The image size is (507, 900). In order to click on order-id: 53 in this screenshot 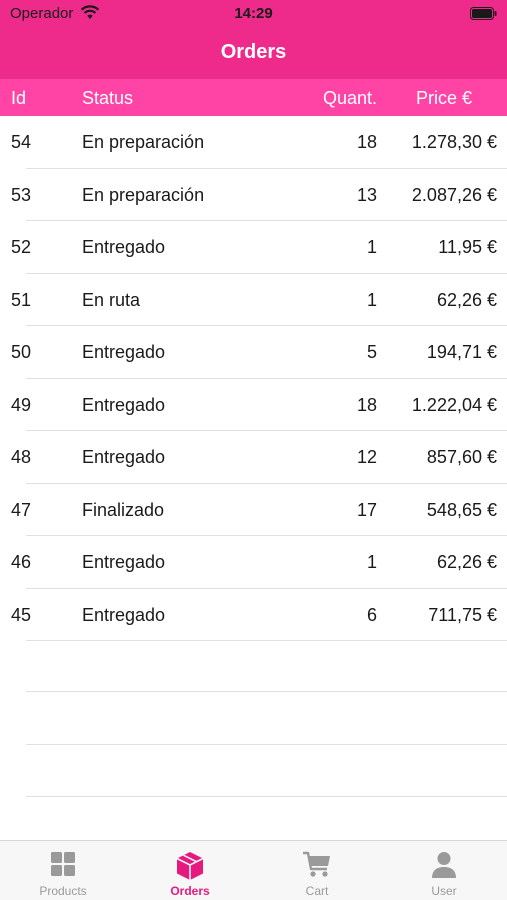, I will do `click(21, 194)`.